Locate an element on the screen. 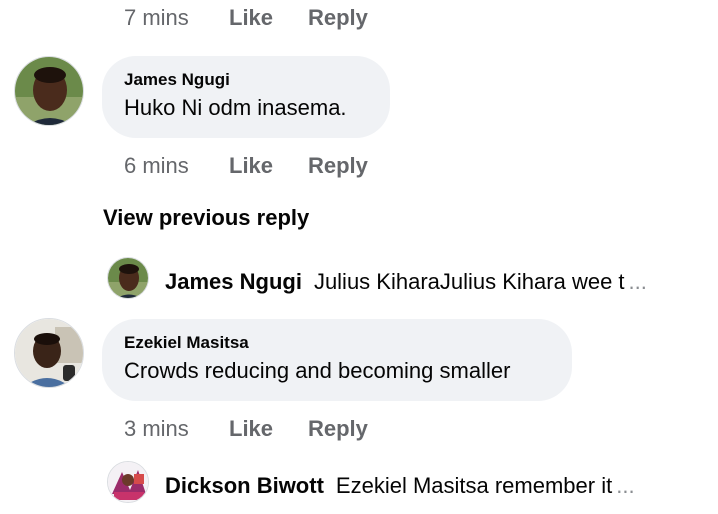 The width and height of the screenshot is (718, 514). comment-timestamp: 7 mins is located at coordinates (156, 17).